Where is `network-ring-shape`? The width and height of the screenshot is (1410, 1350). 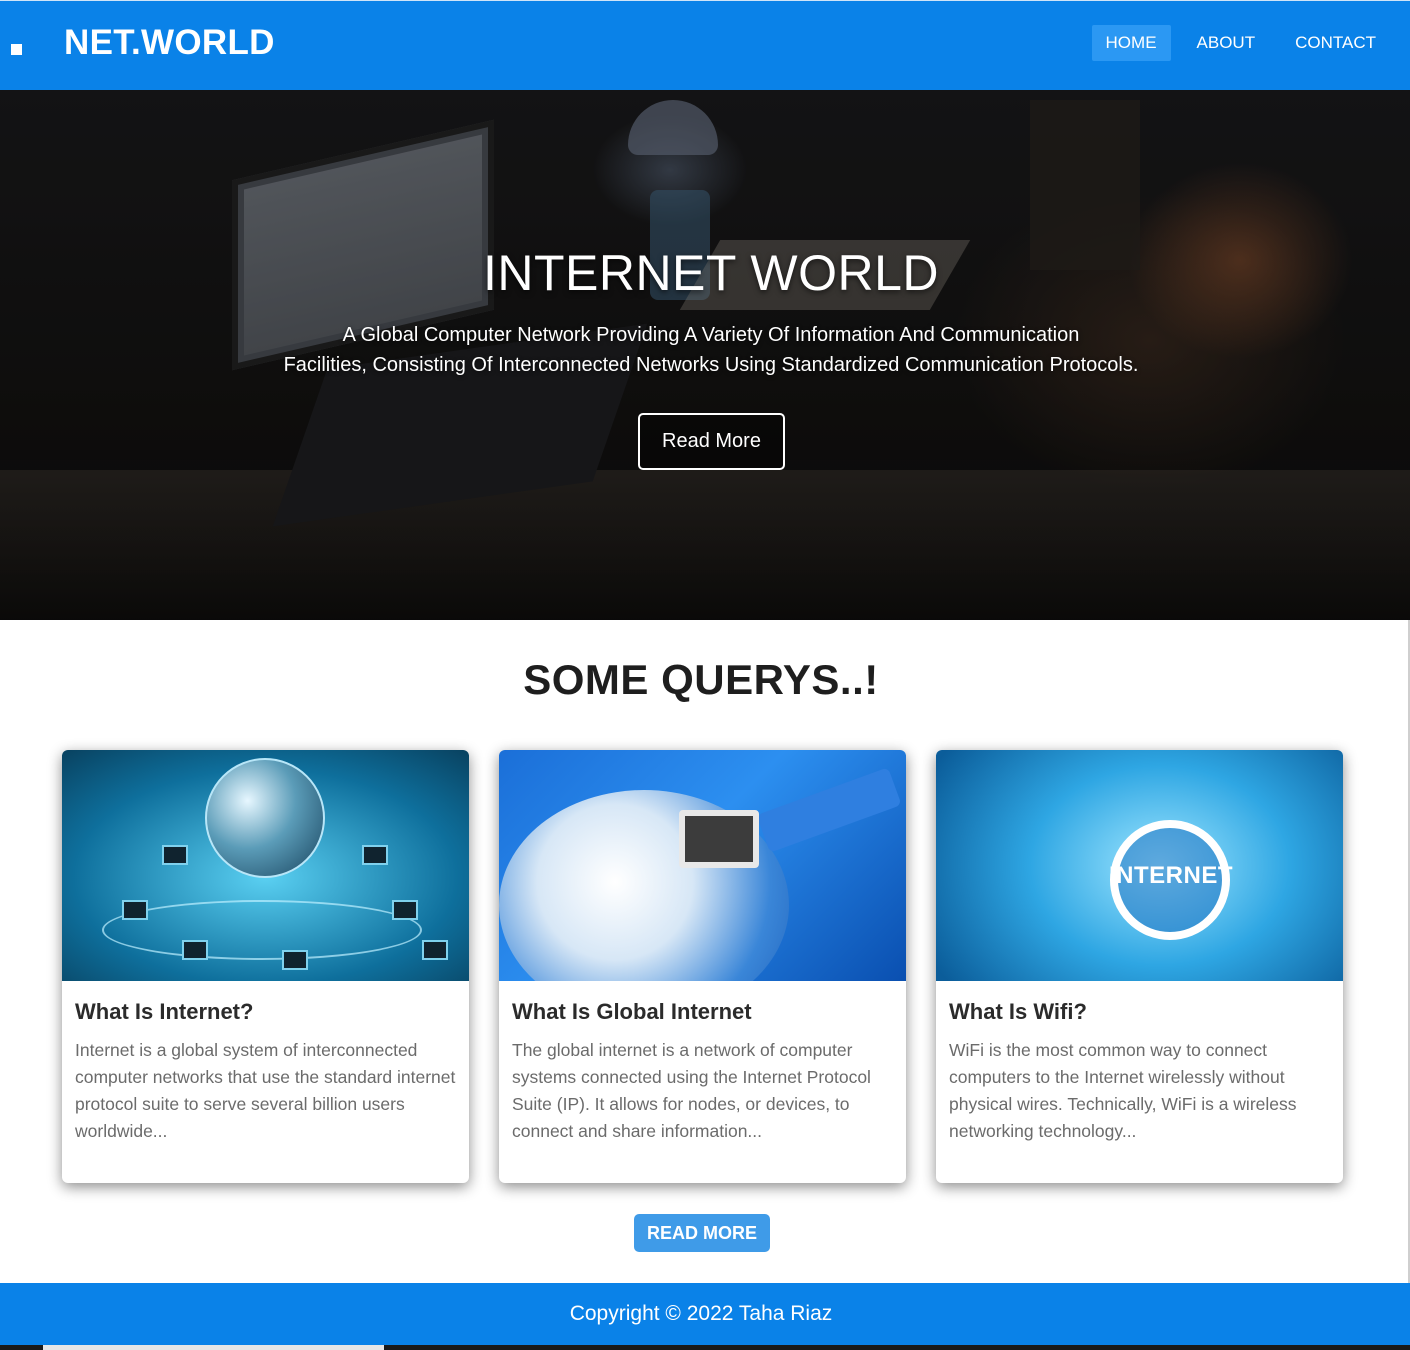
network-ring-shape is located at coordinates (262, 930).